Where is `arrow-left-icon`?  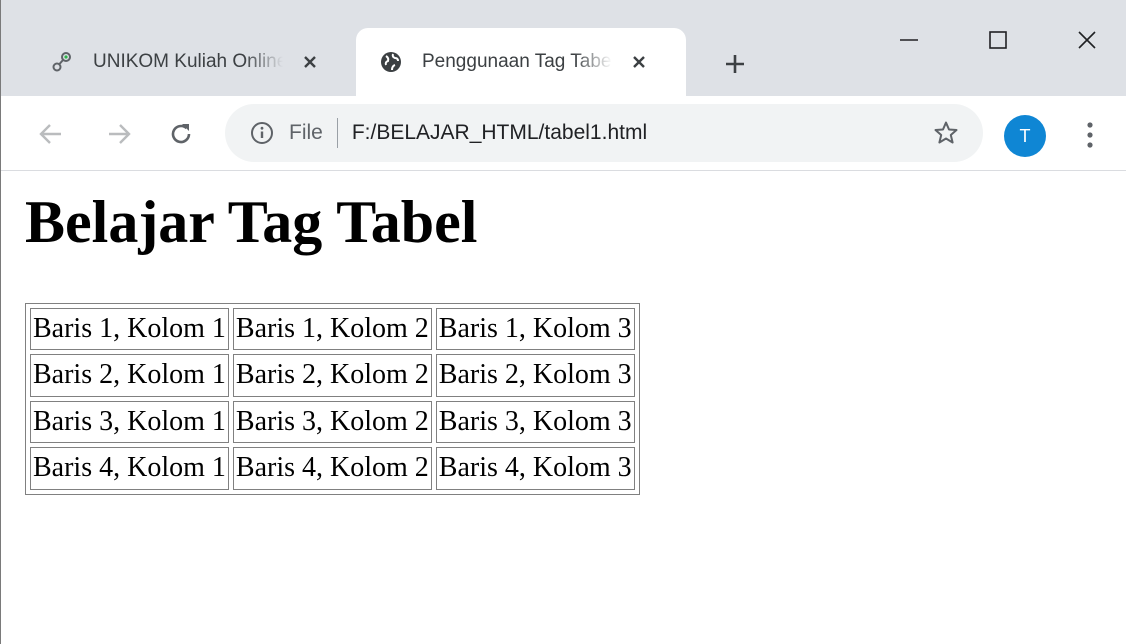
arrow-left-icon is located at coordinates (50, 134).